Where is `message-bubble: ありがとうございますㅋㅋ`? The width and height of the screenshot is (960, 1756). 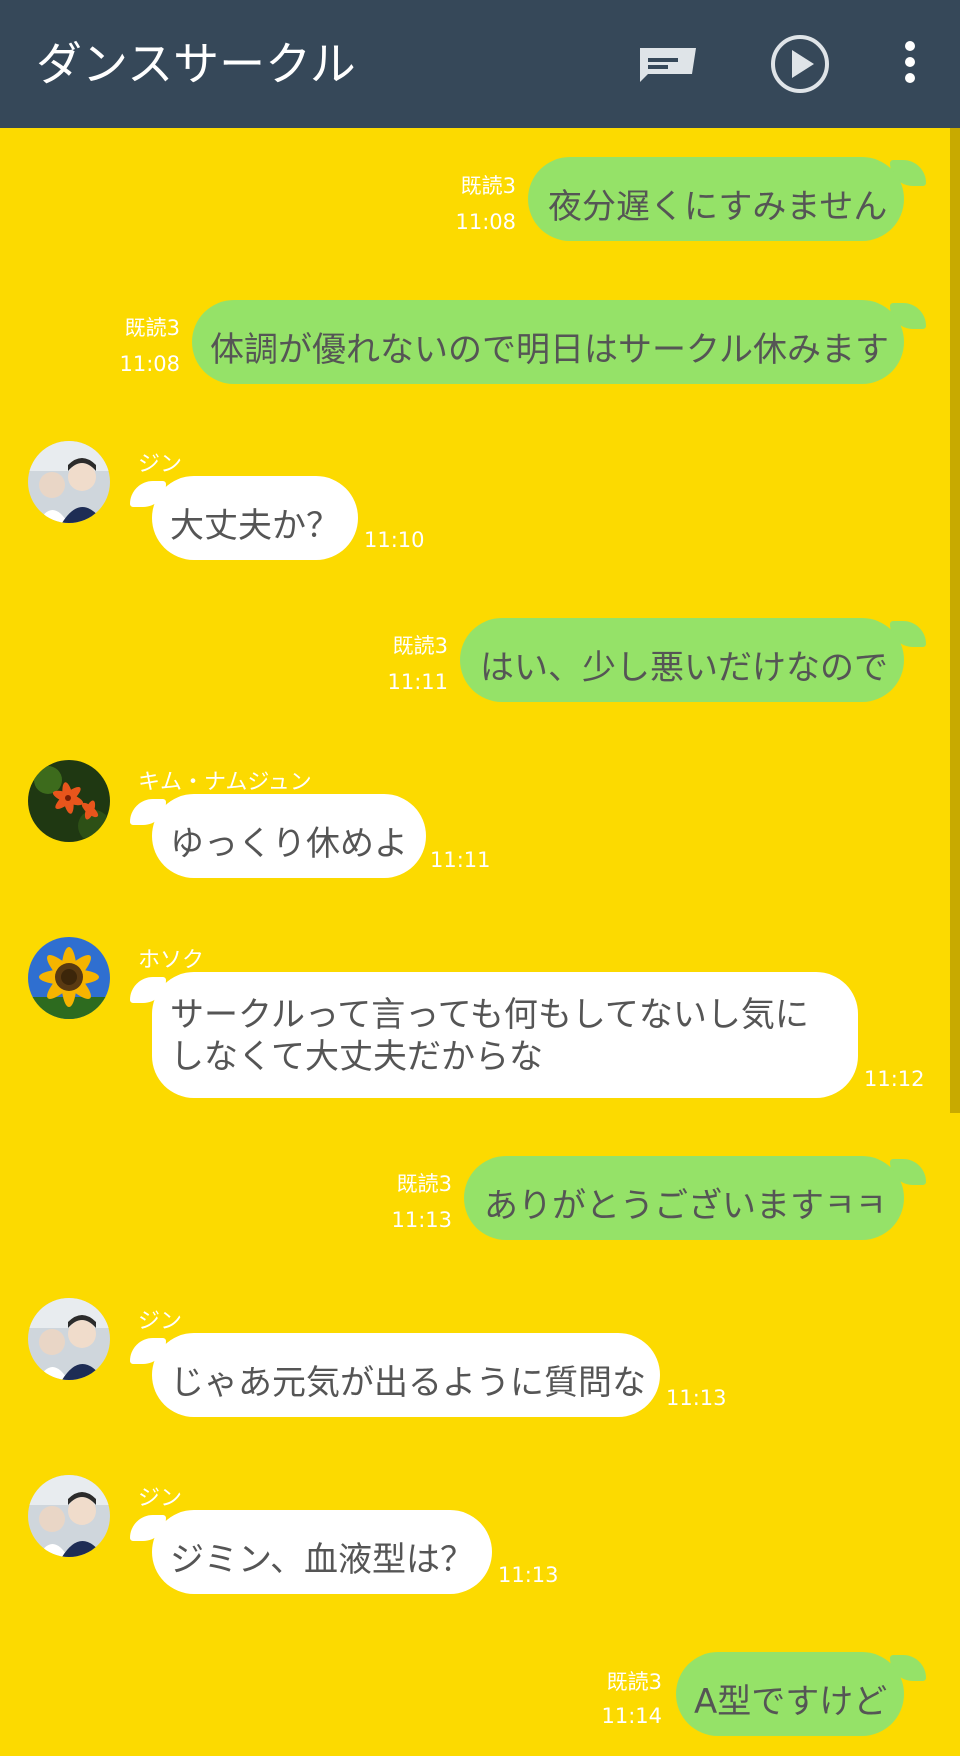 message-bubble: ありがとうございますㅋㅋ is located at coordinates (684, 1198).